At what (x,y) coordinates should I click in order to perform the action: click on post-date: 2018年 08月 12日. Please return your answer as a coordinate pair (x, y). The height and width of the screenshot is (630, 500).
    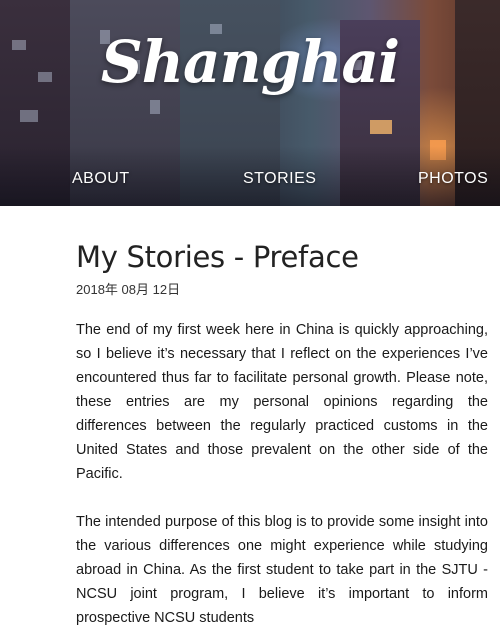
    Looking at the image, I should click on (128, 289).